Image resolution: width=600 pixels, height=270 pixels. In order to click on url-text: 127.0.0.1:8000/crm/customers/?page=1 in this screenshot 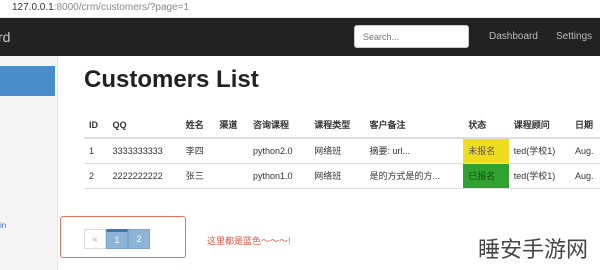, I will do `click(100, 7)`.